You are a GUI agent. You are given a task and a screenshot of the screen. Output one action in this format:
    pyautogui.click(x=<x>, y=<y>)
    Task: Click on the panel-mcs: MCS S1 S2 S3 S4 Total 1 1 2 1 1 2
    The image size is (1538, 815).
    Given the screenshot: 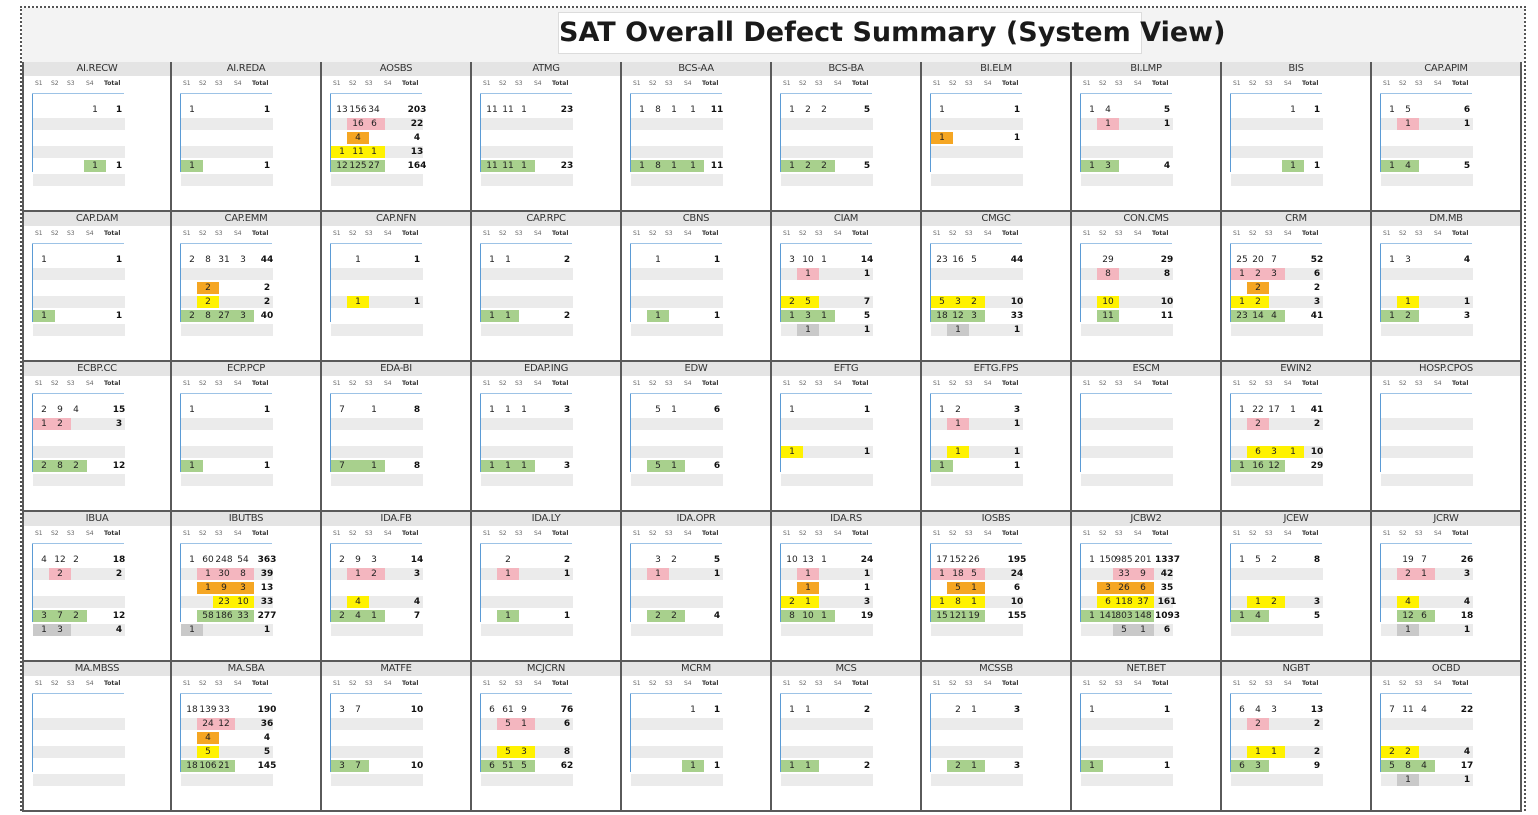 What is the action you would take?
    pyautogui.click(x=847, y=737)
    